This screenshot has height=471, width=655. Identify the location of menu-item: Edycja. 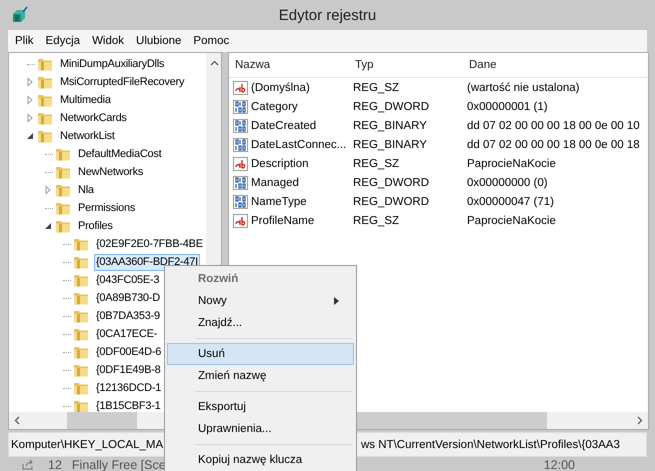
(63, 41).